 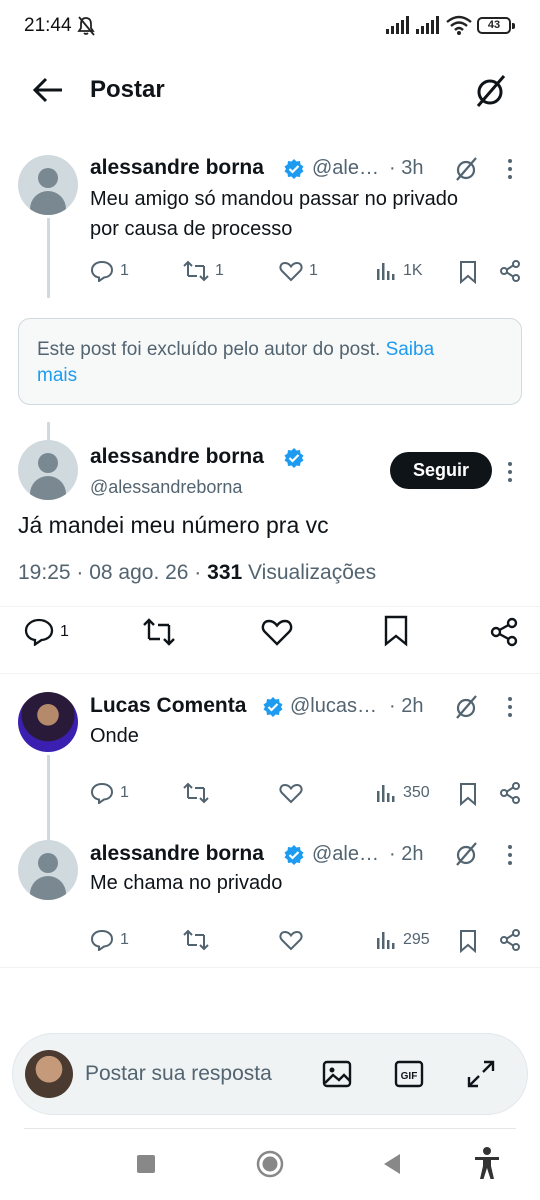 What do you see at coordinates (312, 572) in the screenshot?
I see `views-label: Visualizações` at bounding box center [312, 572].